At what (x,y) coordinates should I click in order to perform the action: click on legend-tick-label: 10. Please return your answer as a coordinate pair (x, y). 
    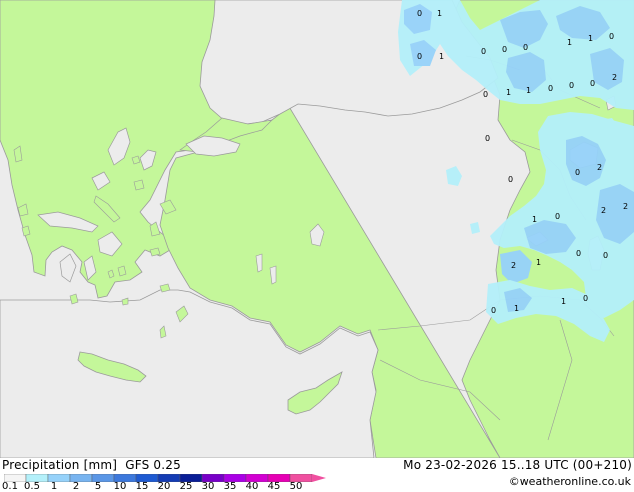
    Looking at the image, I should click on (120, 486).